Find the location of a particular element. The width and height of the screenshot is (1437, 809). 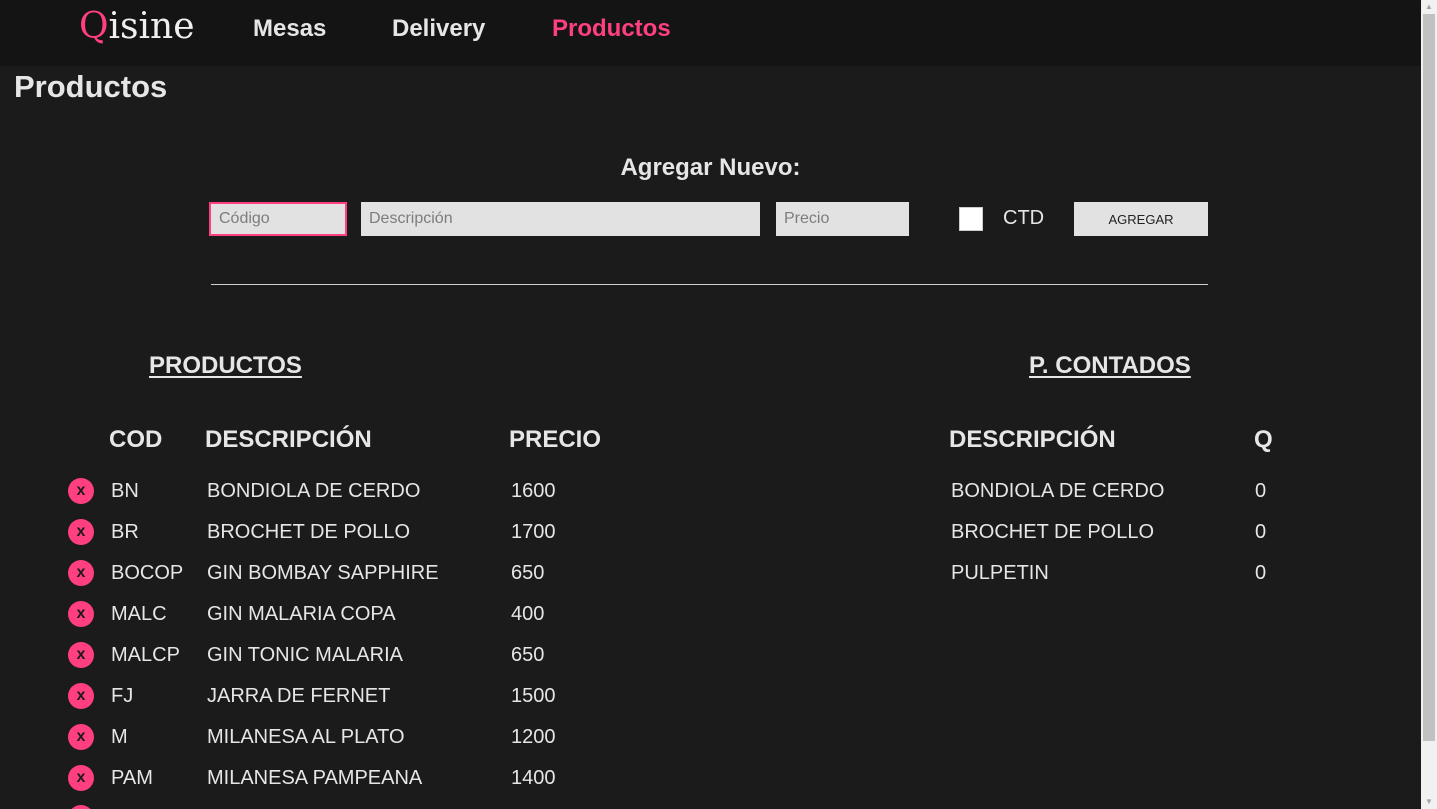

nav-link-mesas: Mesas is located at coordinates (289, 29).